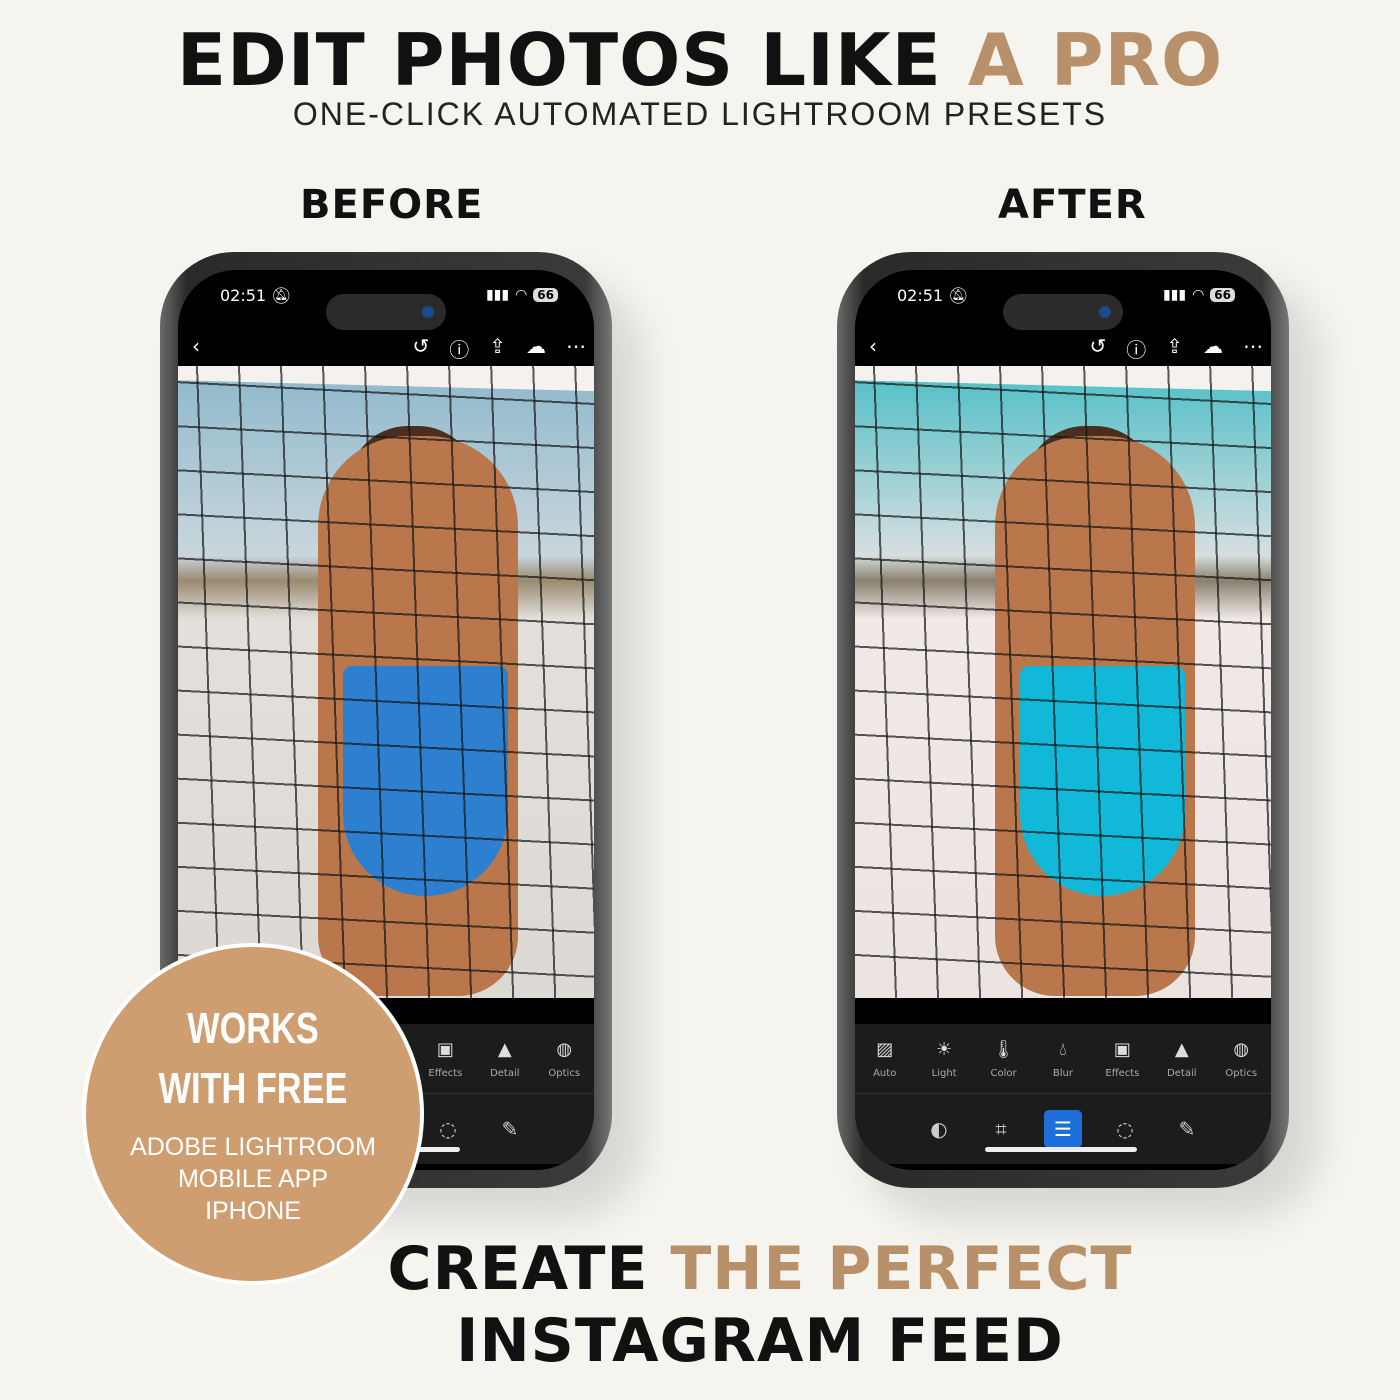  Describe the element at coordinates (1095, 60) in the screenshot. I see `headline-accent: A PRO` at that location.